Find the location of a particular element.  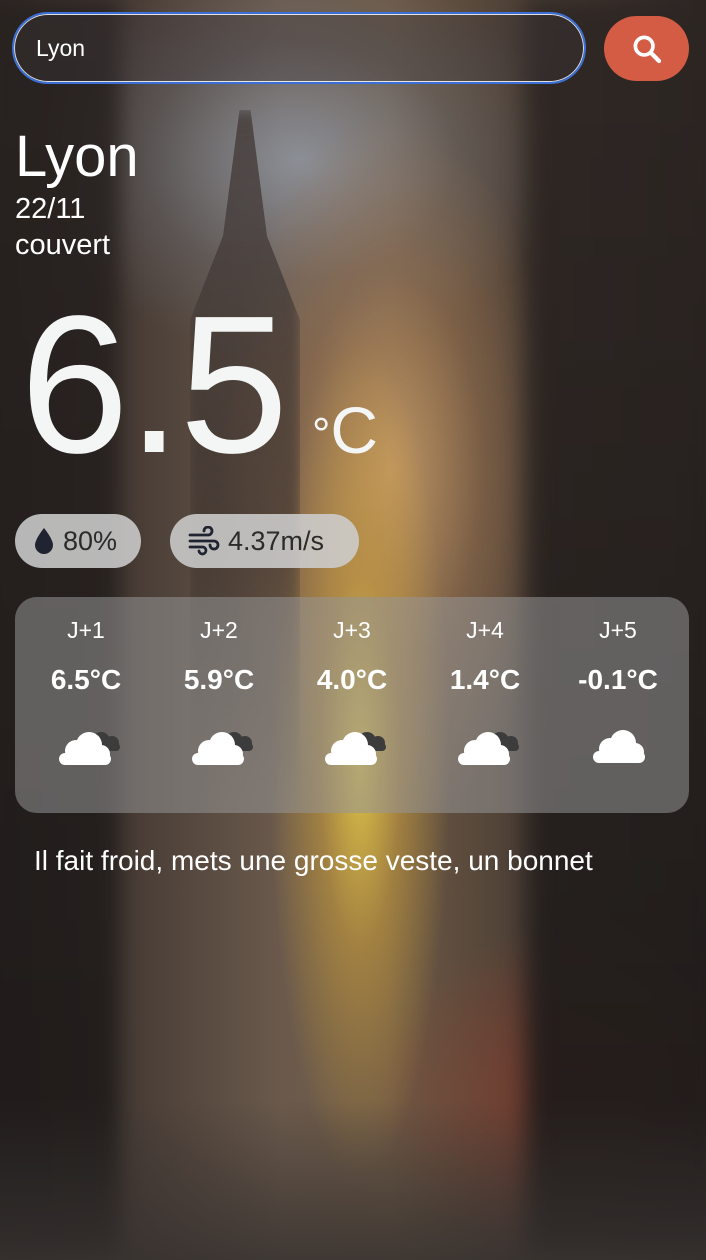

city-name: Lyon is located at coordinates (77, 156).